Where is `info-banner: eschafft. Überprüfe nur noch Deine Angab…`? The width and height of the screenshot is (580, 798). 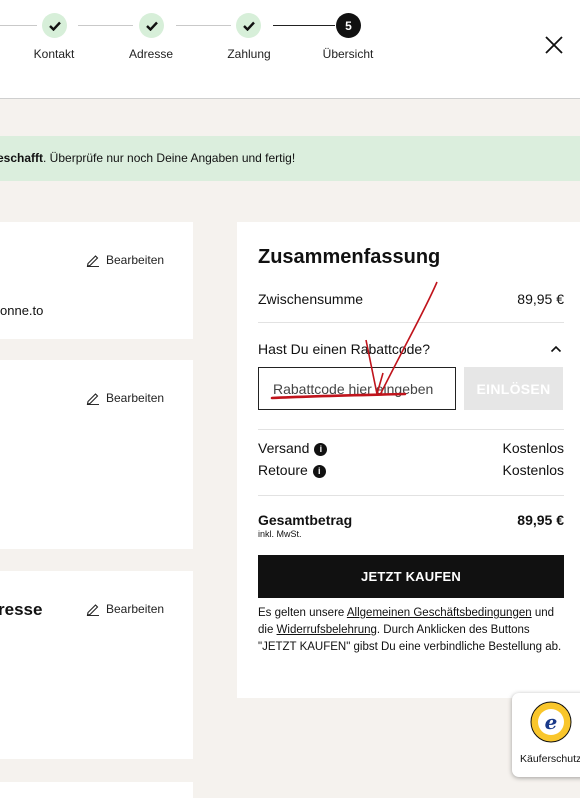
info-banner: eschafft. Überprüfe nur noch Deine Angab… is located at coordinates (290, 158).